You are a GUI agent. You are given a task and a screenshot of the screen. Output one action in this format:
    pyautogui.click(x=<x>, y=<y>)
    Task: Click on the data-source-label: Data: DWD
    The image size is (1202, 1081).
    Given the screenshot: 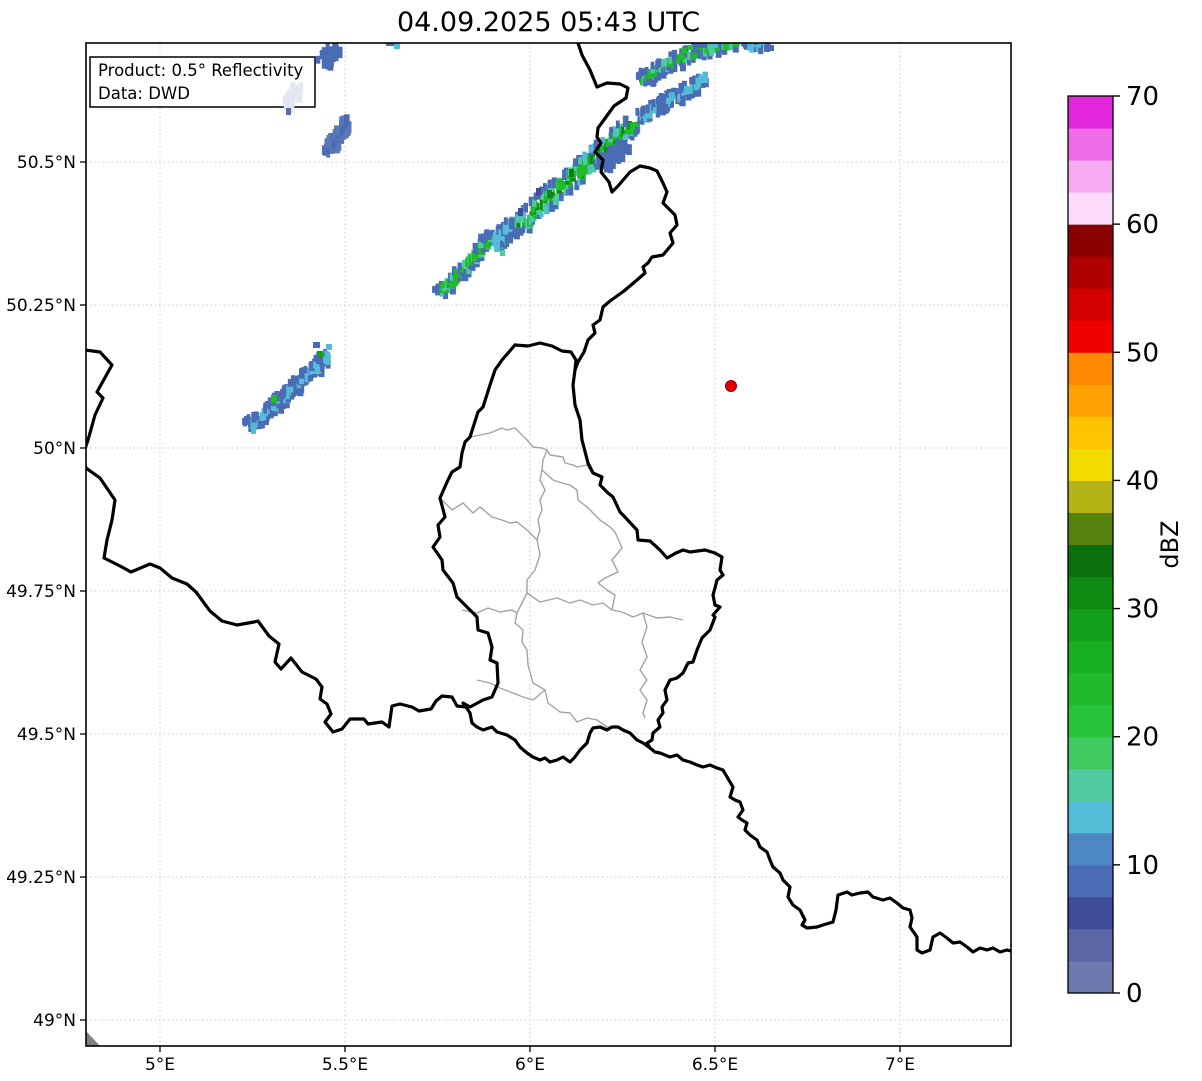 What is the action you would take?
    pyautogui.click(x=144, y=94)
    